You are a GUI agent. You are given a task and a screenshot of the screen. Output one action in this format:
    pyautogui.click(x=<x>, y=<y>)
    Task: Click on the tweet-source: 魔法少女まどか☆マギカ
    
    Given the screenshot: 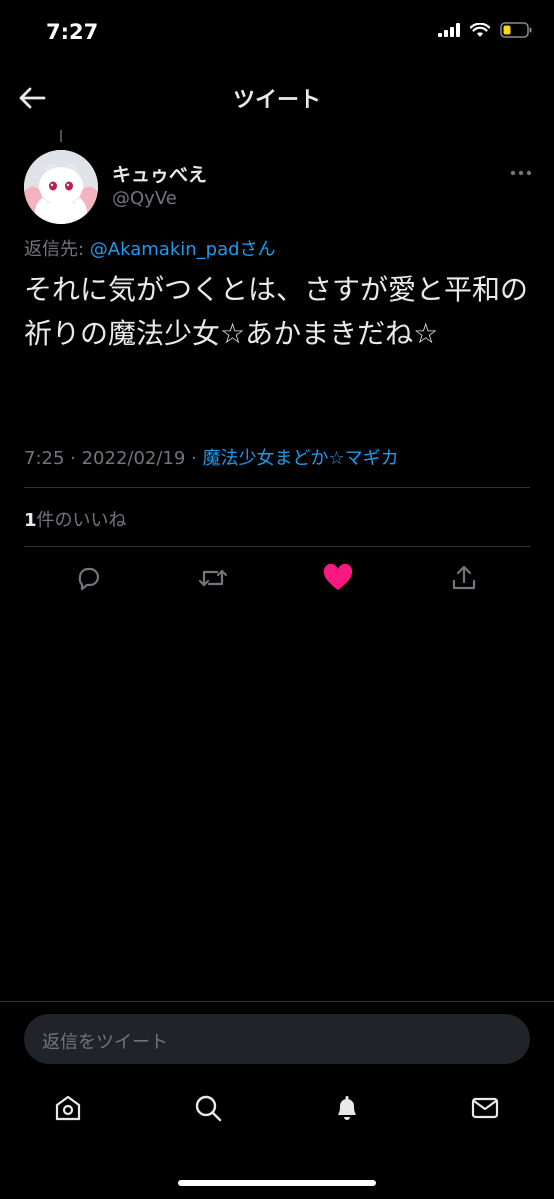 What is the action you would take?
    pyautogui.click(x=301, y=458)
    